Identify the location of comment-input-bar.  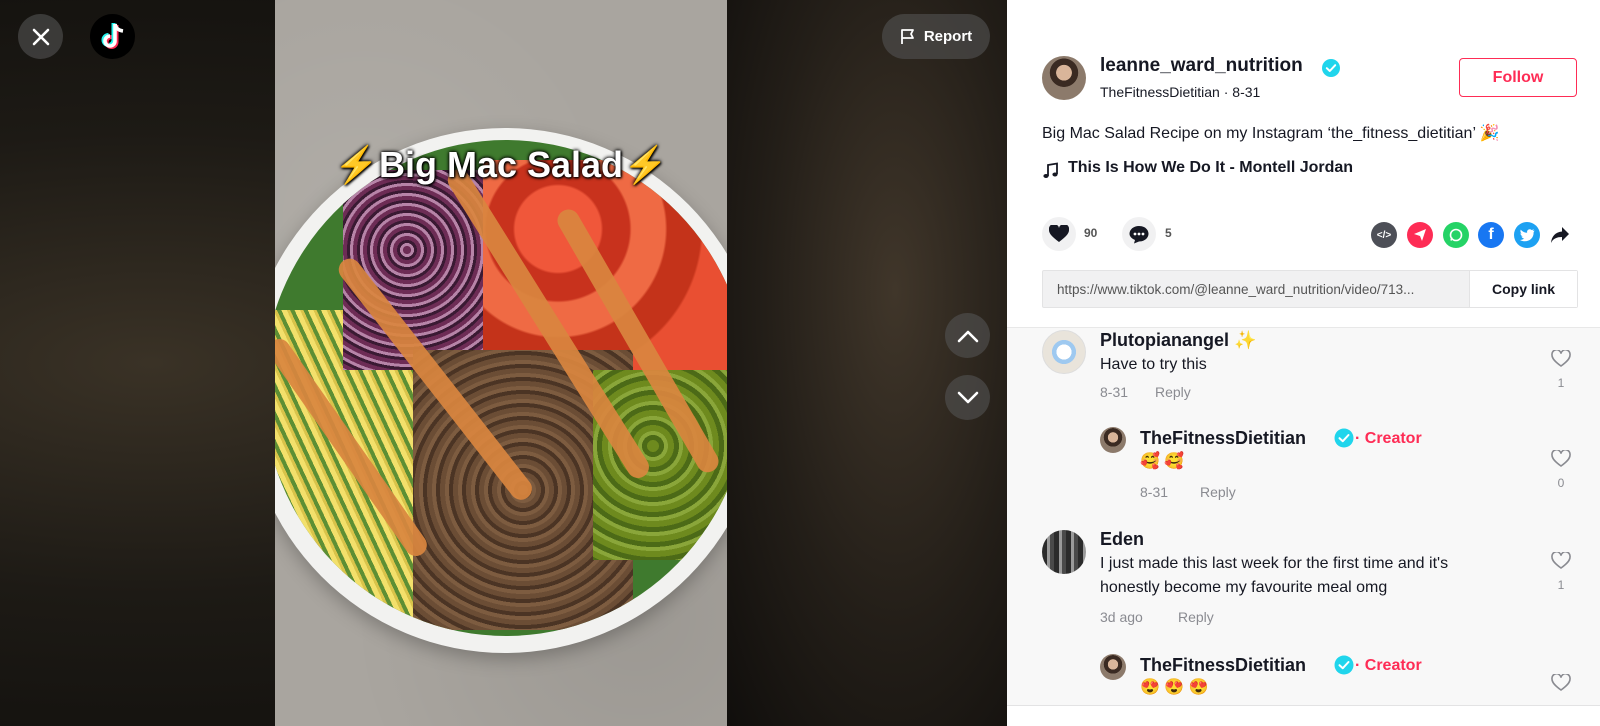
(1303, 715).